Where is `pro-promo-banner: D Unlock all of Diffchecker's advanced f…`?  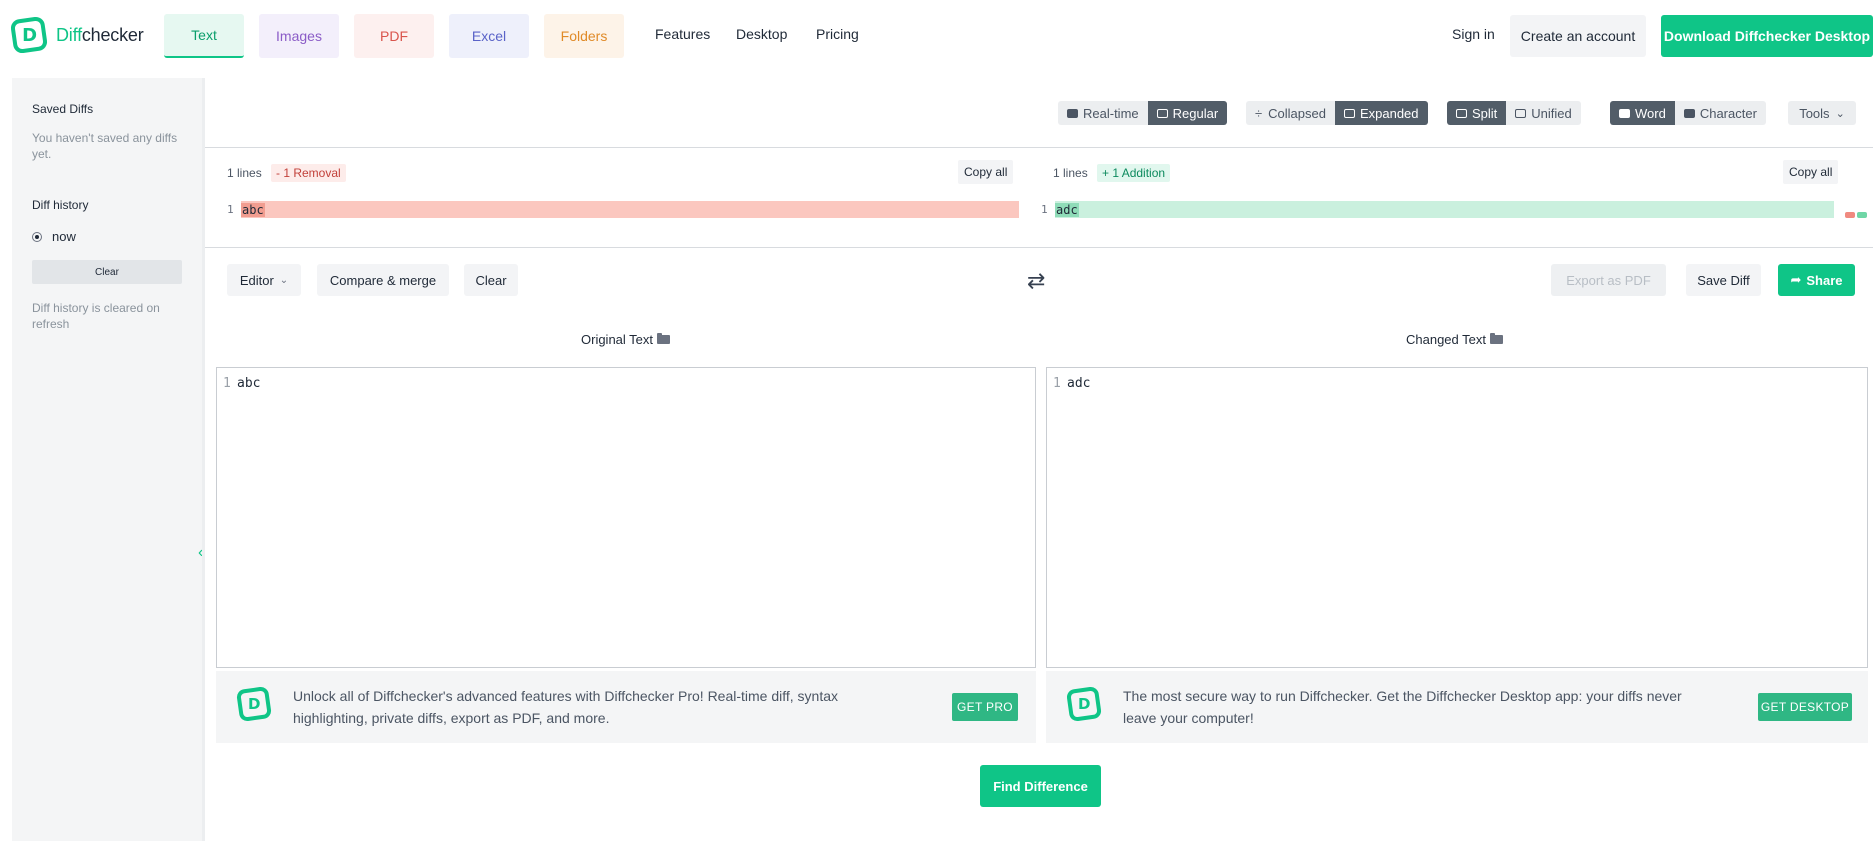 pro-promo-banner: D Unlock all of Diffchecker's advanced f… is located at coordinates (626, 707).